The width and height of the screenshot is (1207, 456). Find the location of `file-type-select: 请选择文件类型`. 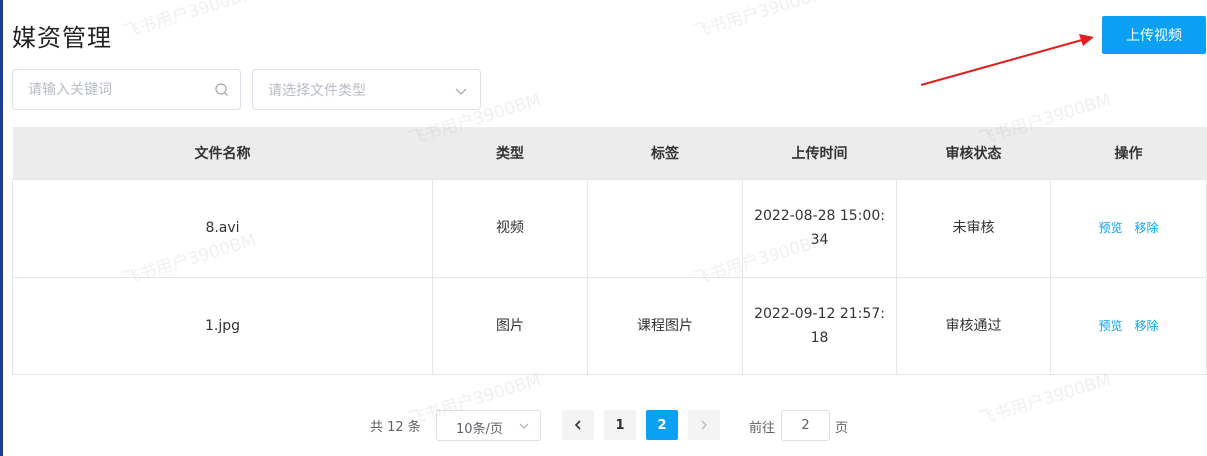

file-type-select: 请选择文件类型 is located at coordinates (366, 89).